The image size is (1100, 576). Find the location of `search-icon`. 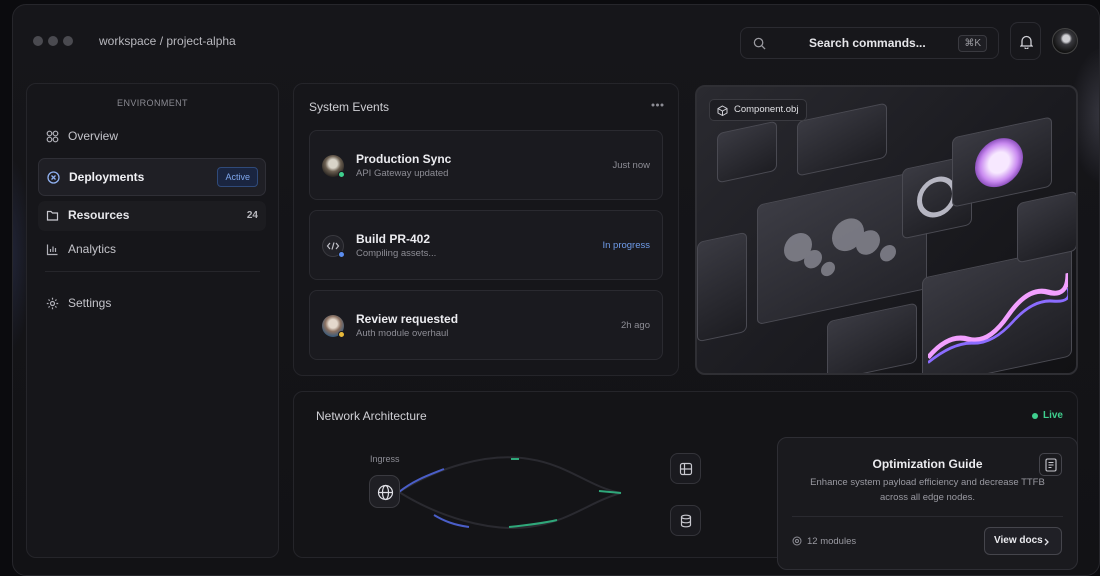

search-icon is located at coordinates (759, 43).